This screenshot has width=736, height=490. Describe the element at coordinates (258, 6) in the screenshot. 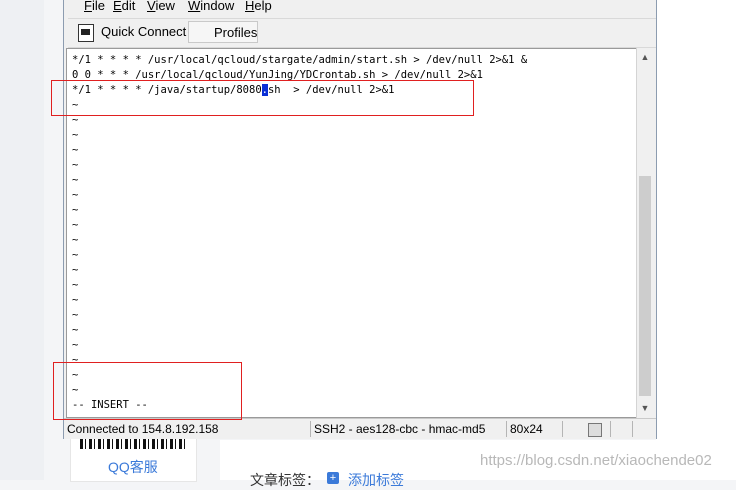

I see `menu-help: Help` at that location.